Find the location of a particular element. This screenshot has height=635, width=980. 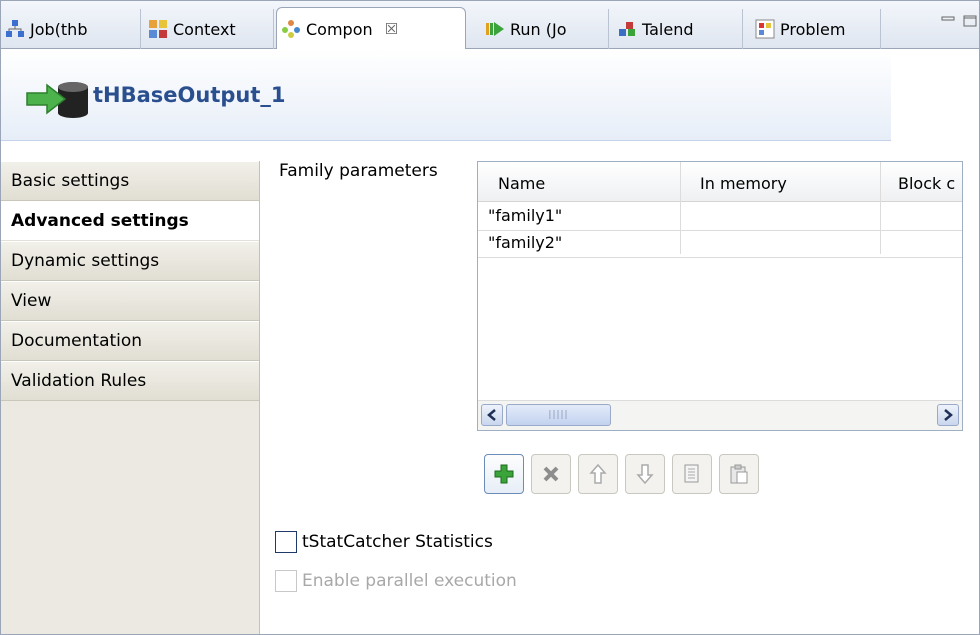

add-row-button is located at coordinates (504, 474).